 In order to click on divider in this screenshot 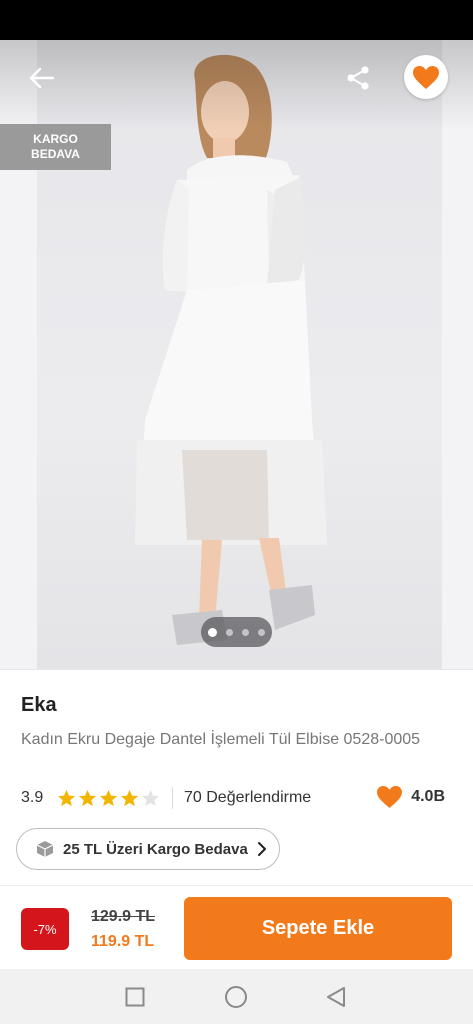, I will do `click(236, 669)`.